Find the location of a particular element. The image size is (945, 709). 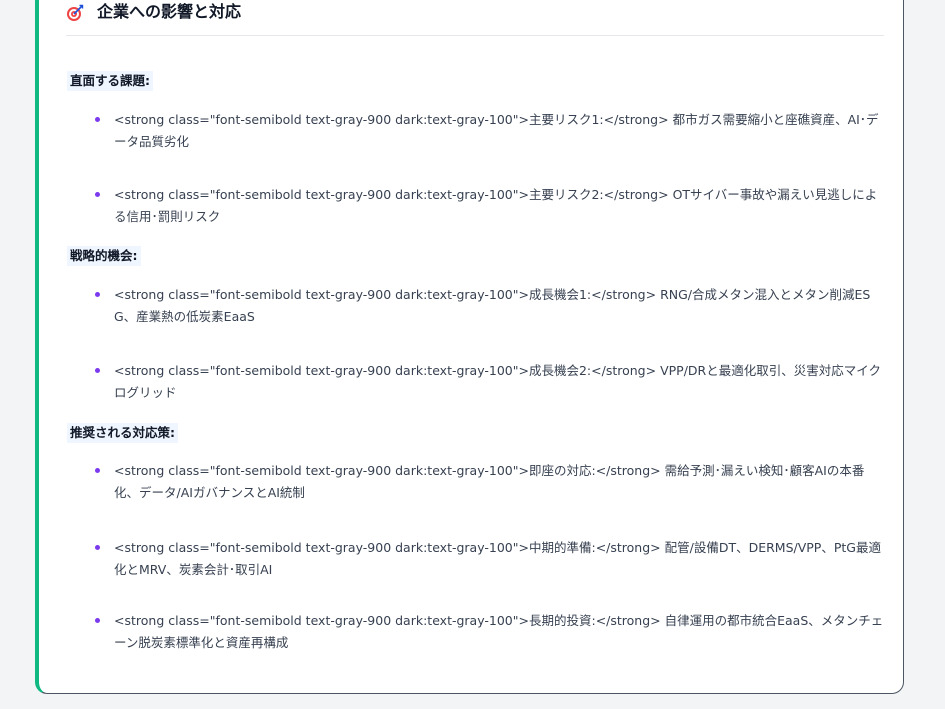

section-label-opportunities: 戦略的機会: is located at coordinates (104, 256).